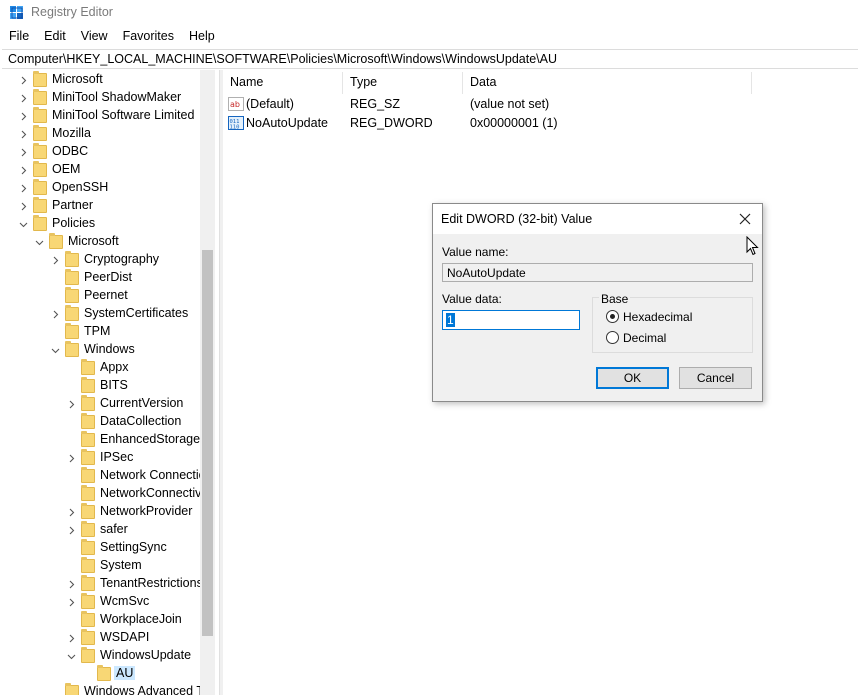 This screenshot has height=695, width=858. Describe the element at coordinates (55, 37) in the screenshot. I see `menu-edit: Edit` at that location.